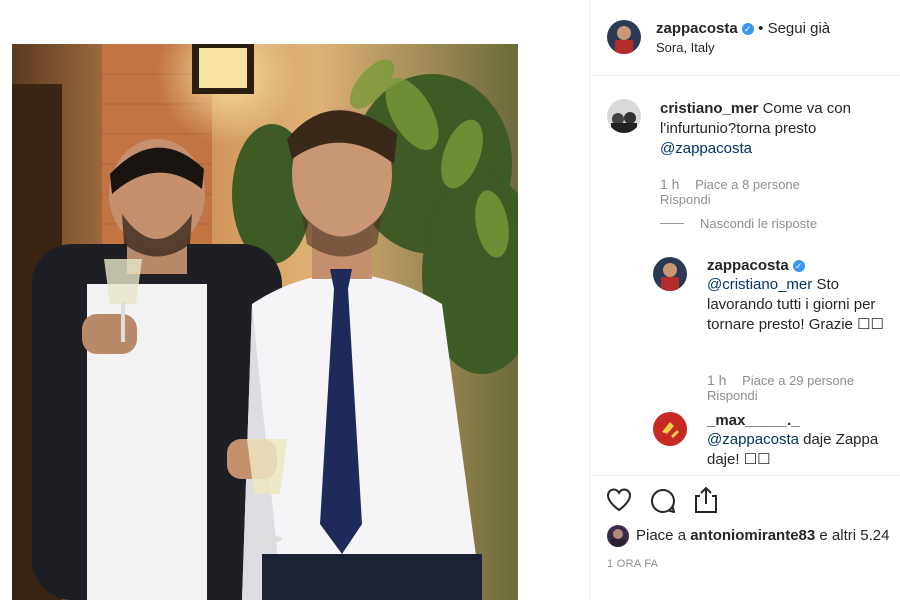  What do you see at coordinates (732, 395) in the screenshot?
I see `reply-reply-button: Rispondi` at bounding box center [732, 395].